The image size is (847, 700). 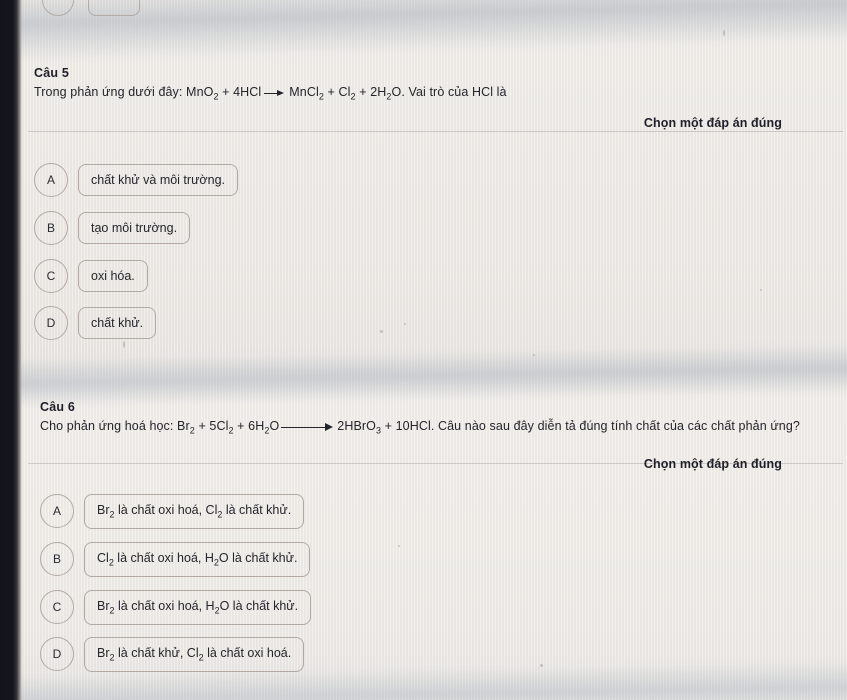 I want to click on question-6-option-d-text: Br2 là chất khử, Cl2 là chất oxi hoá., so click(x=194, y=654).